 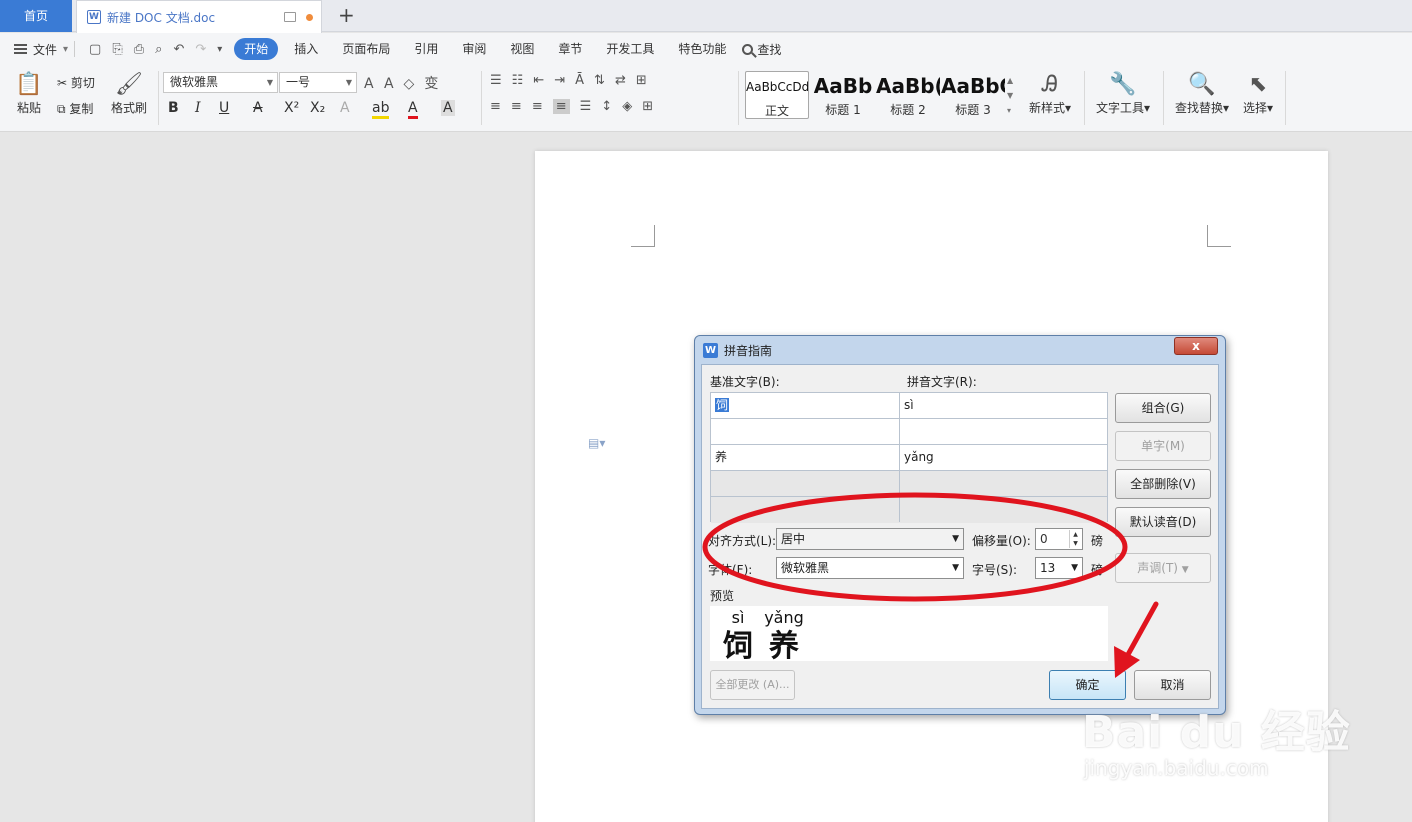 What do you see at coordinates (1163, 446) in the screenshot?
I see `single-char-button: 单字(M)` at bounding box center [1163, 446].